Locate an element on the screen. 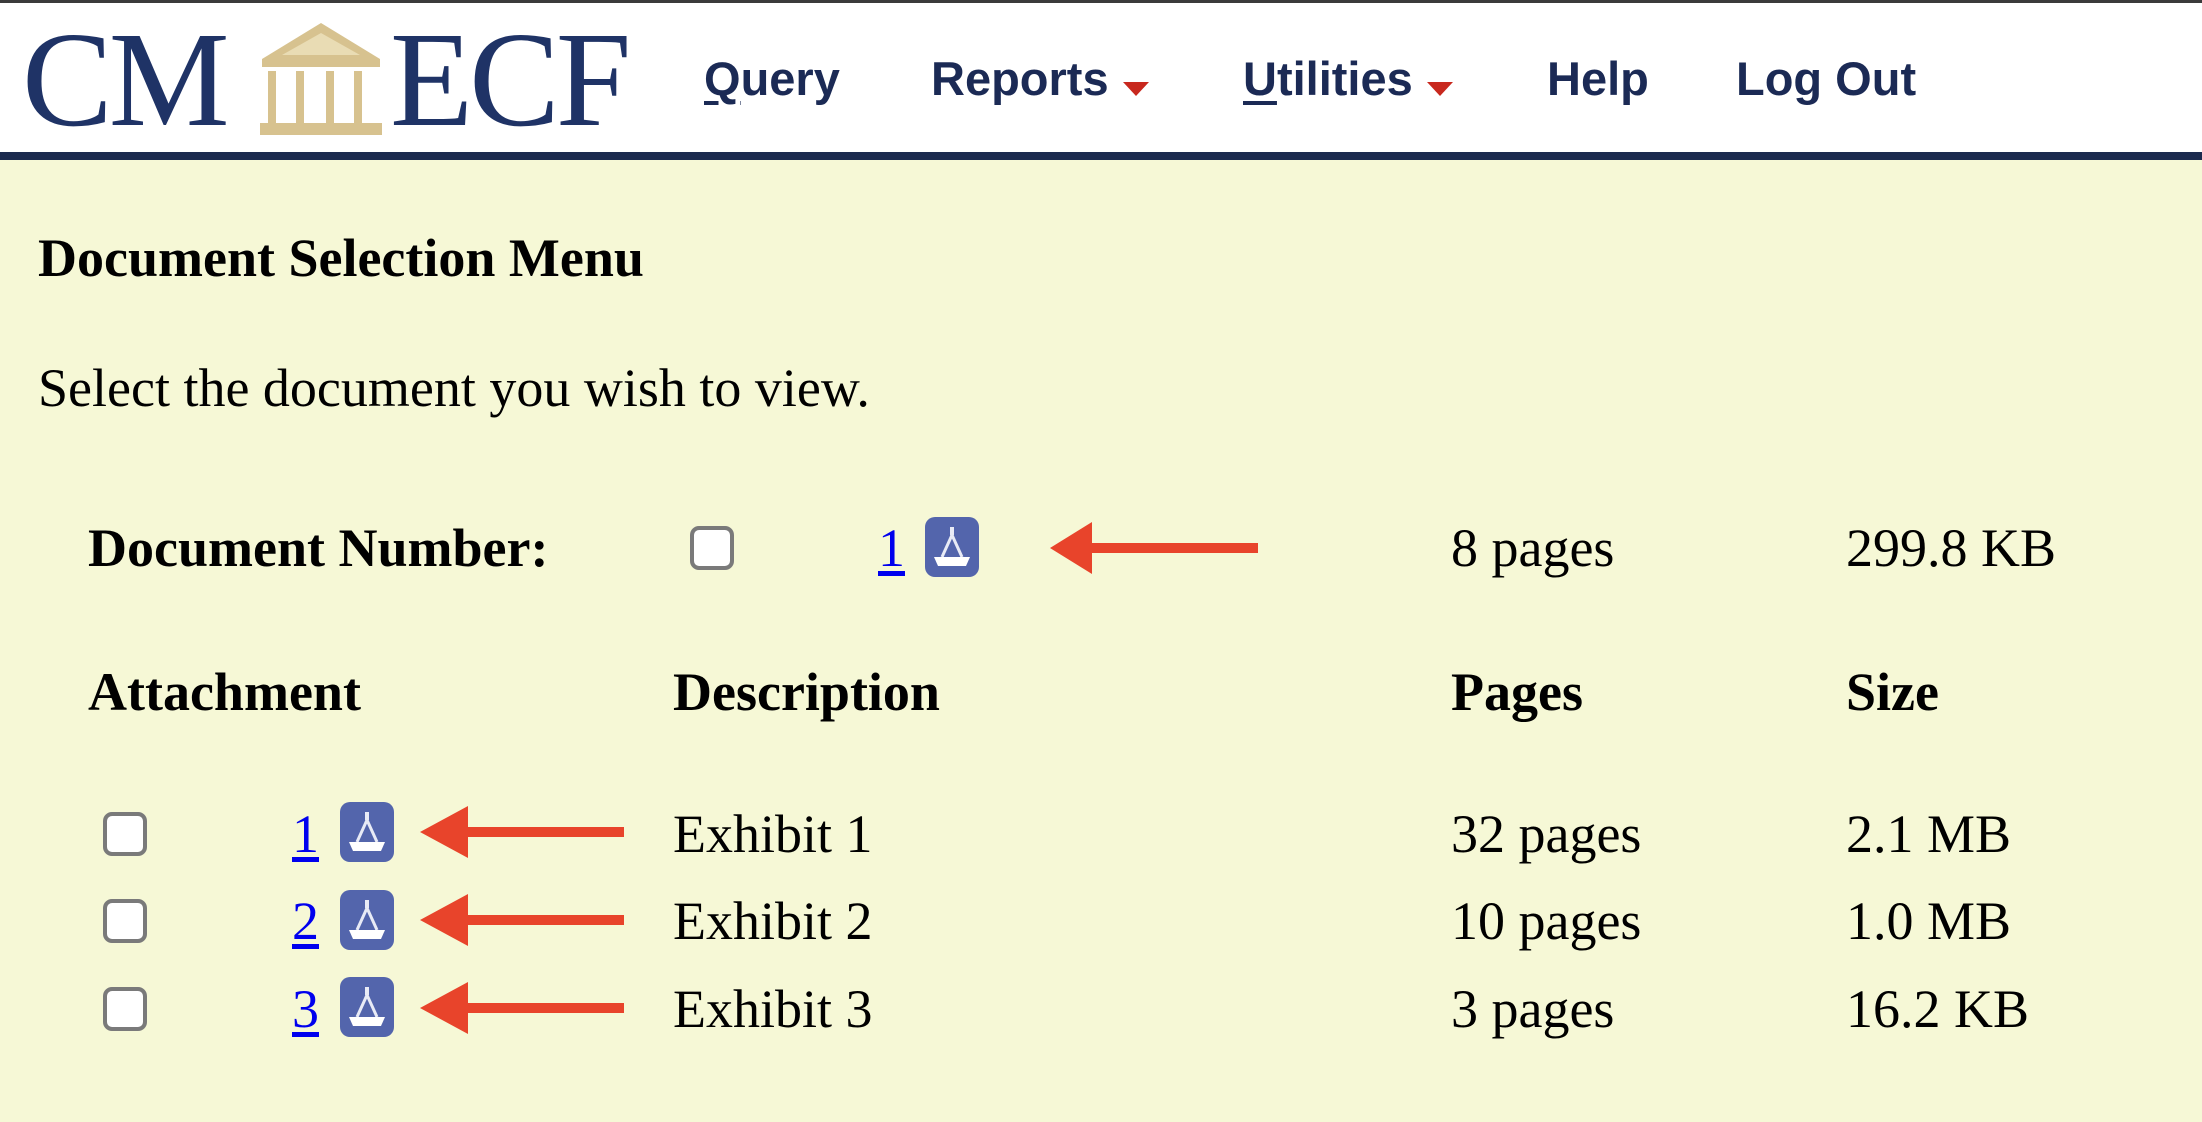 The image size is (2202, 1122). attachment-3-link: 3 is located at coordinates (305, 1009).